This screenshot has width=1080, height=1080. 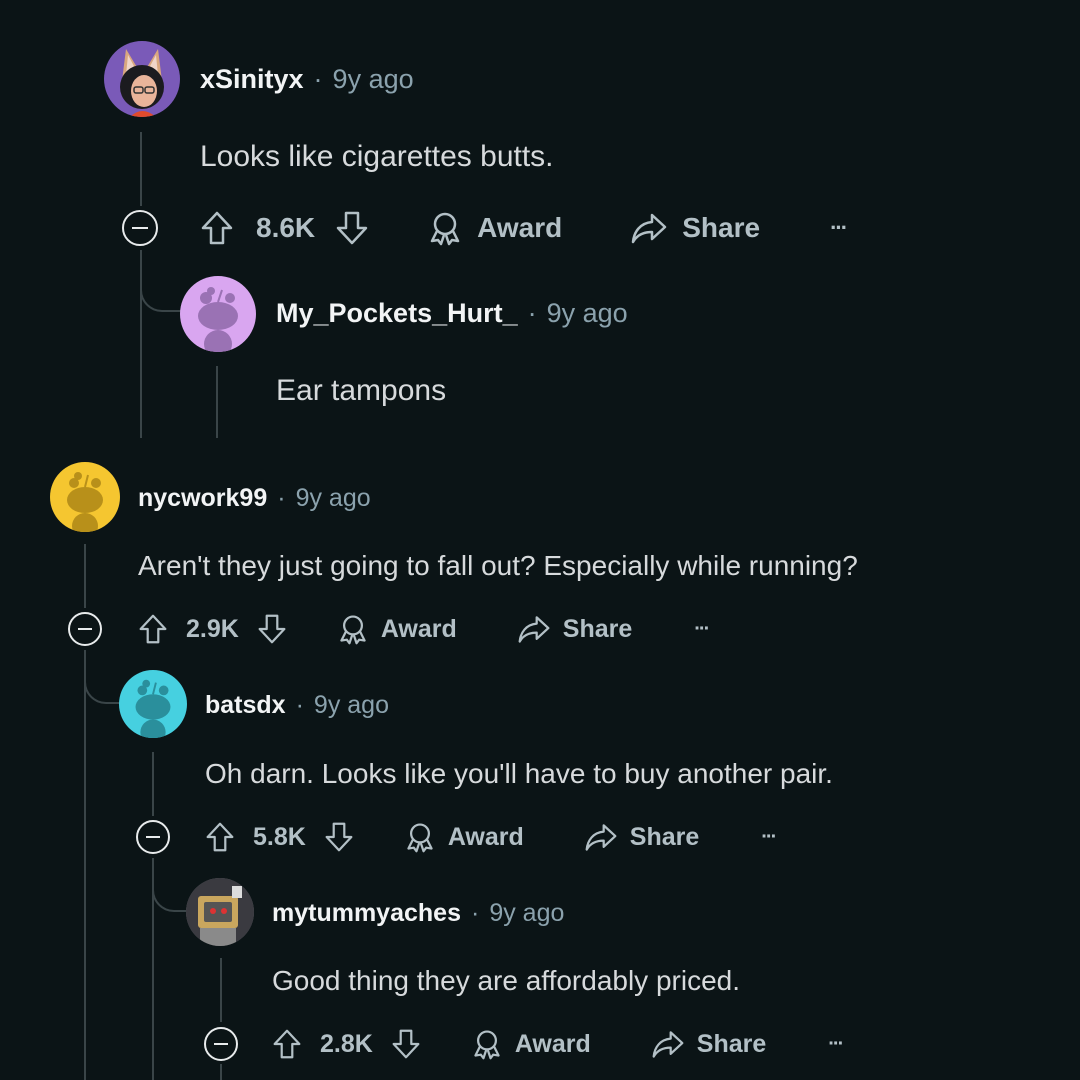 I want to click on comment-text: Ear tampons, so click(x=361, y=390).